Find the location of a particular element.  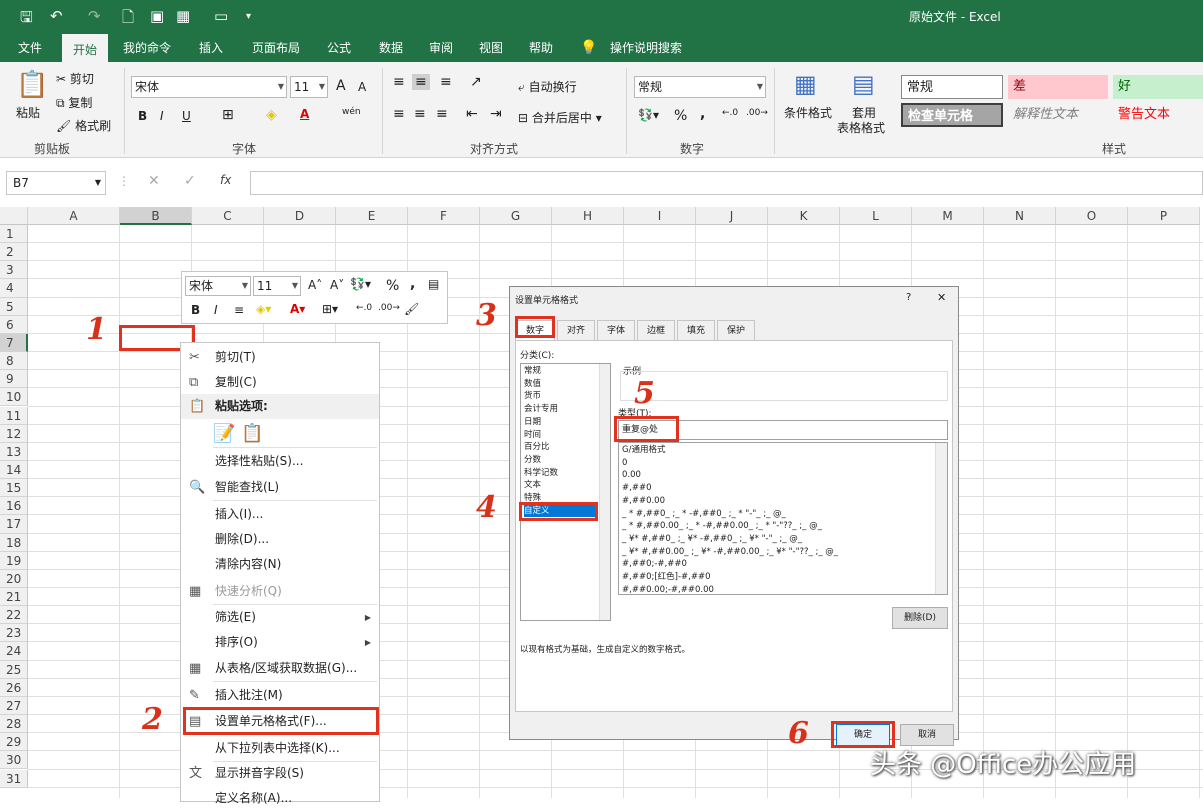

cut-button: ✂ 剪切 is located at coordinates (75, 78).